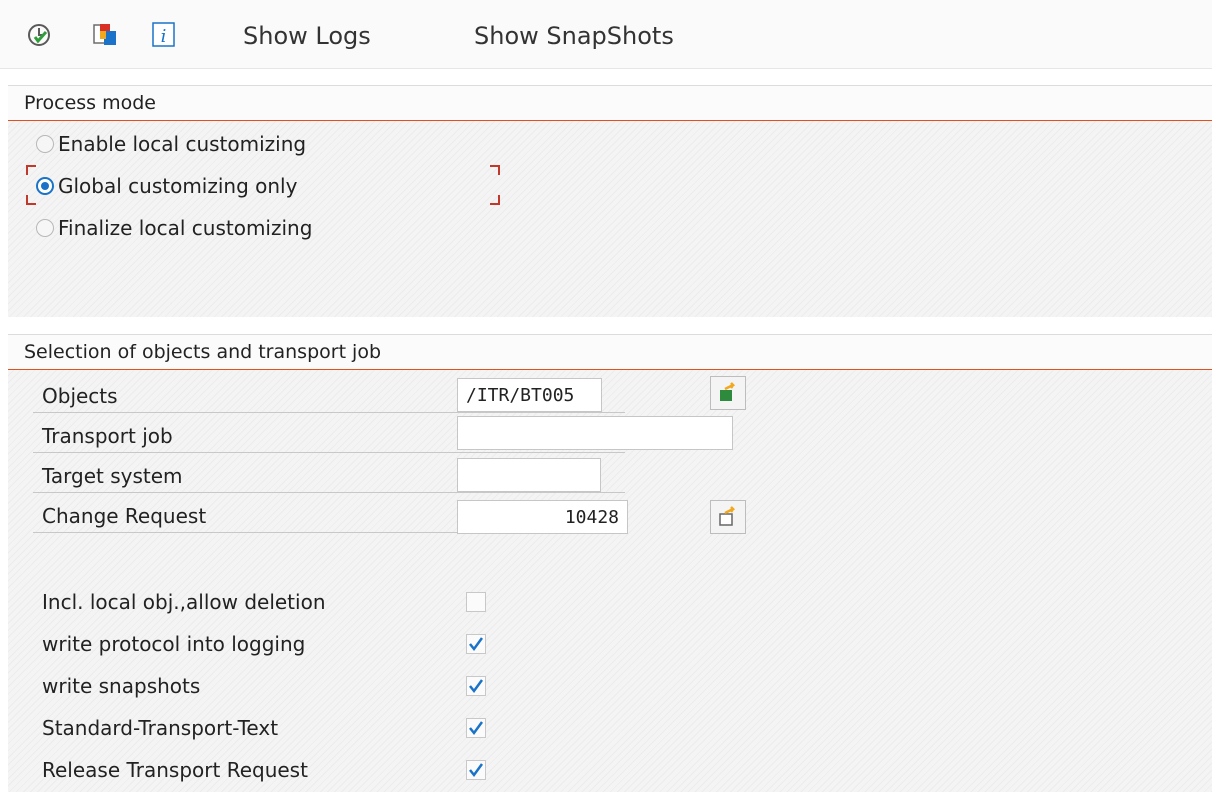 The image size is (1212, 792). What do you see at coordinates (610, 352) in the screenshot?
I see `selection-header: Selection of objects and transport job` at bounding box center [610, 352].